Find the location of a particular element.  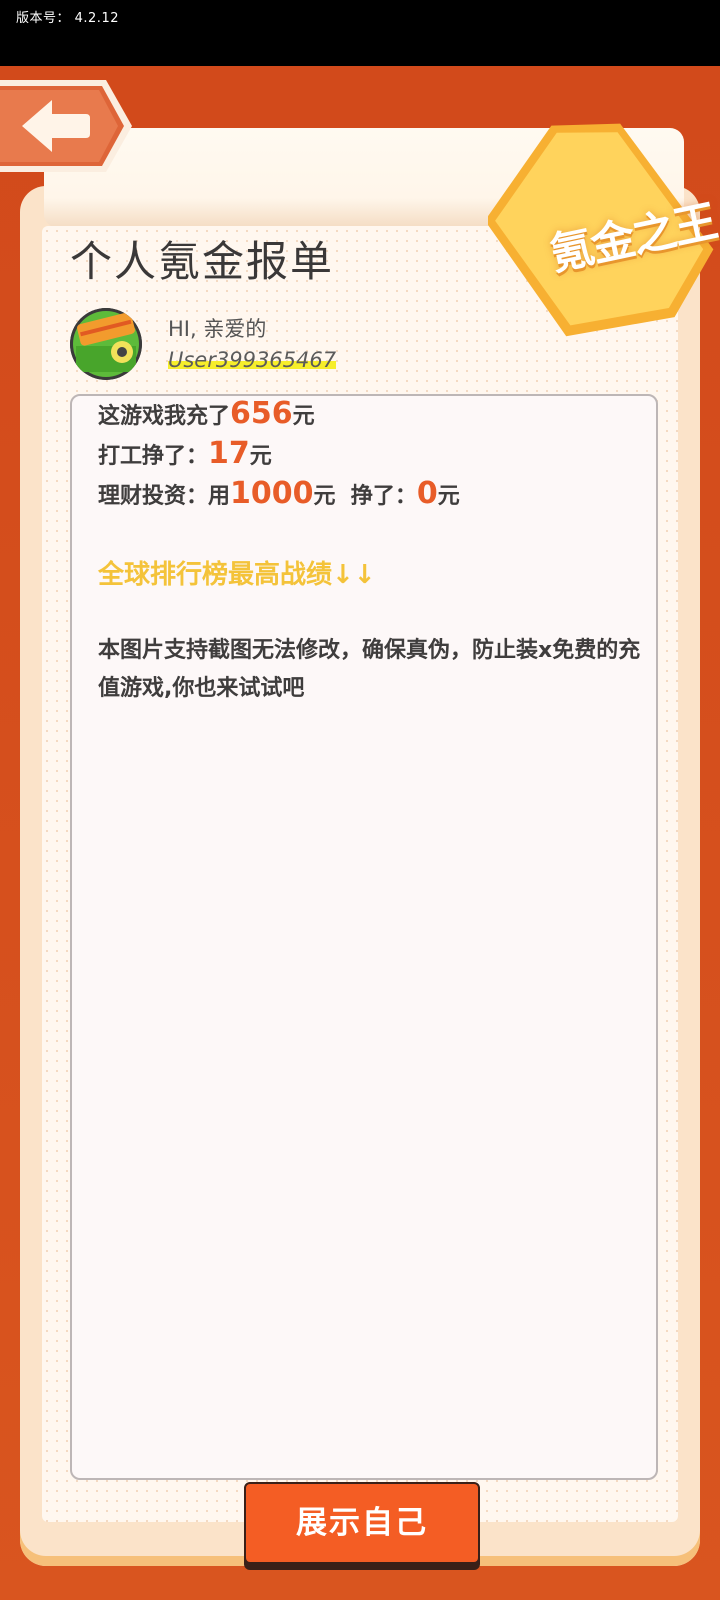

ranking-label: 全球排行榜最高战绩↓↓ is located at coordinates (237, 575).